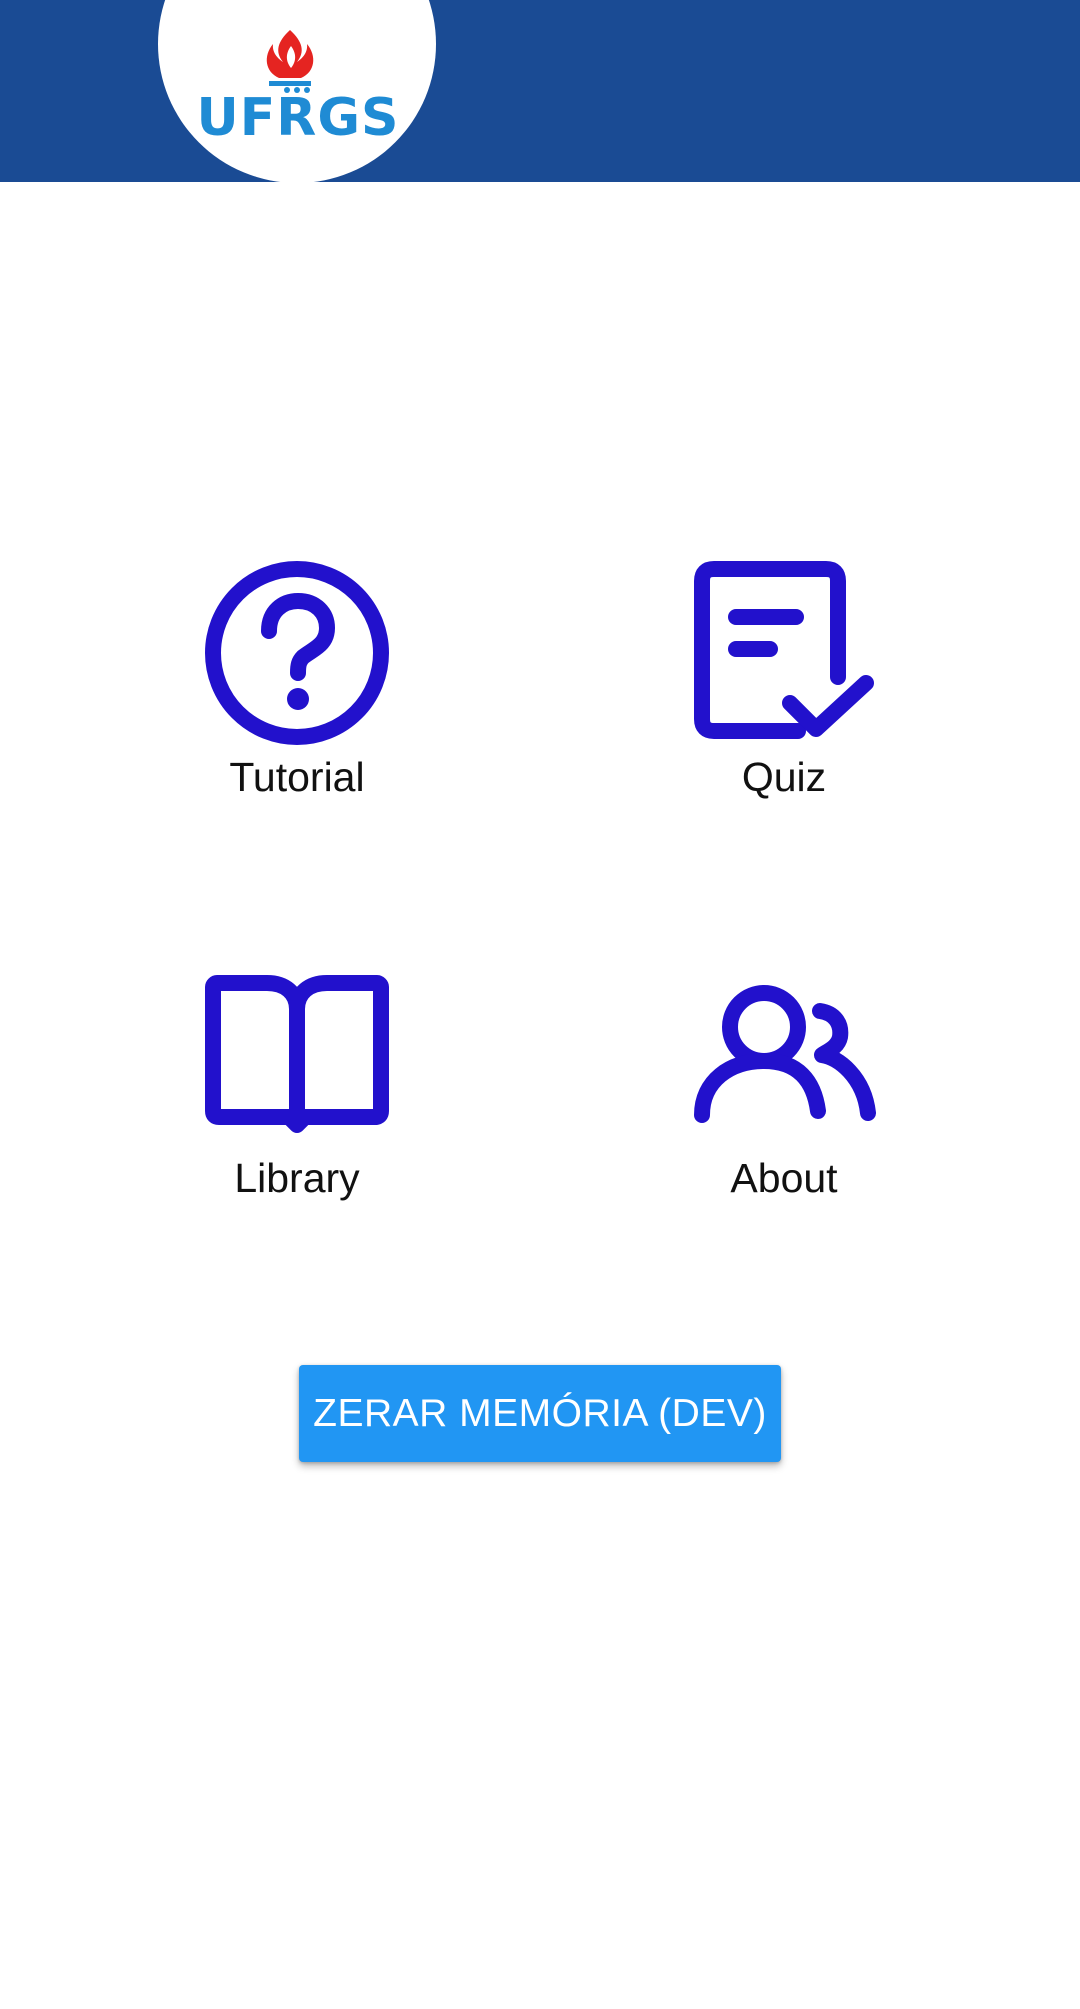 The image size is (1080, 2009). I want to click on menu-label: About, so click(784, 1178).